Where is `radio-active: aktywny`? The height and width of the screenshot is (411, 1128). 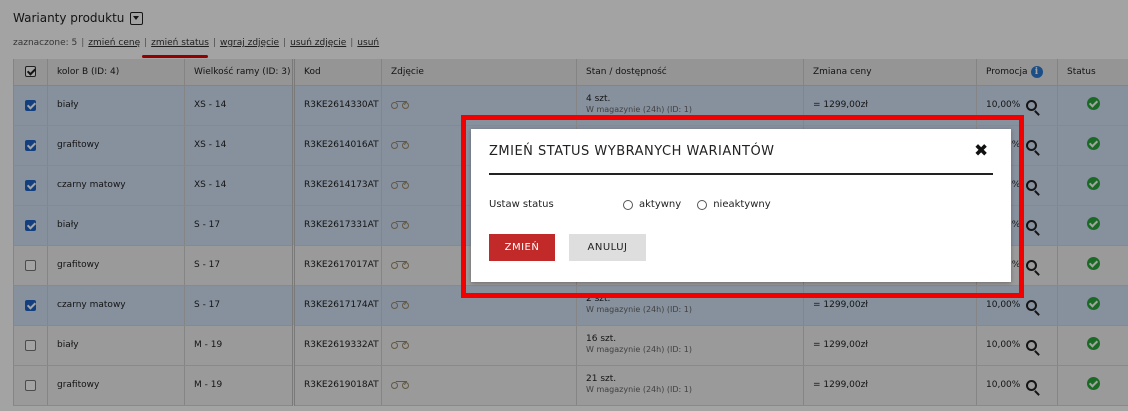
radio-active: aktywny is located at coordinates (652, 204).